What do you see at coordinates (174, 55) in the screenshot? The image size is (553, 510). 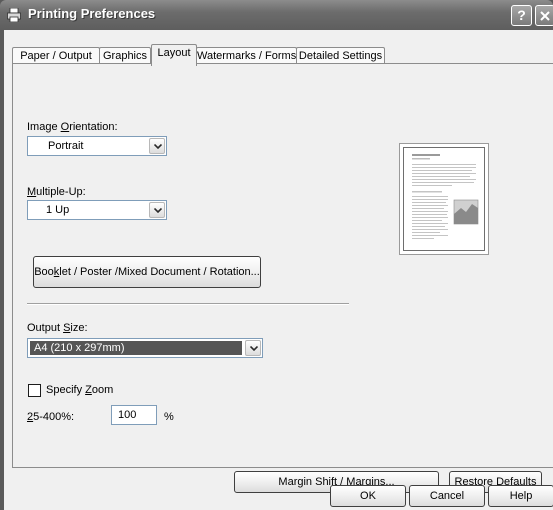 I see `tab-layout: Layout` at bounding box center [174, 55].